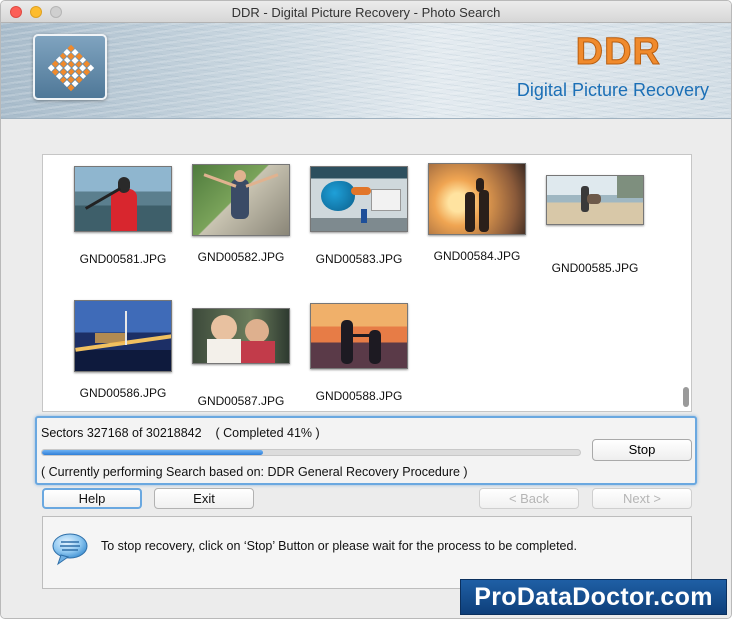 The image size is (732, 619). I want to click on thumbnail-item: GND00582.JPG, so click(241, 214).